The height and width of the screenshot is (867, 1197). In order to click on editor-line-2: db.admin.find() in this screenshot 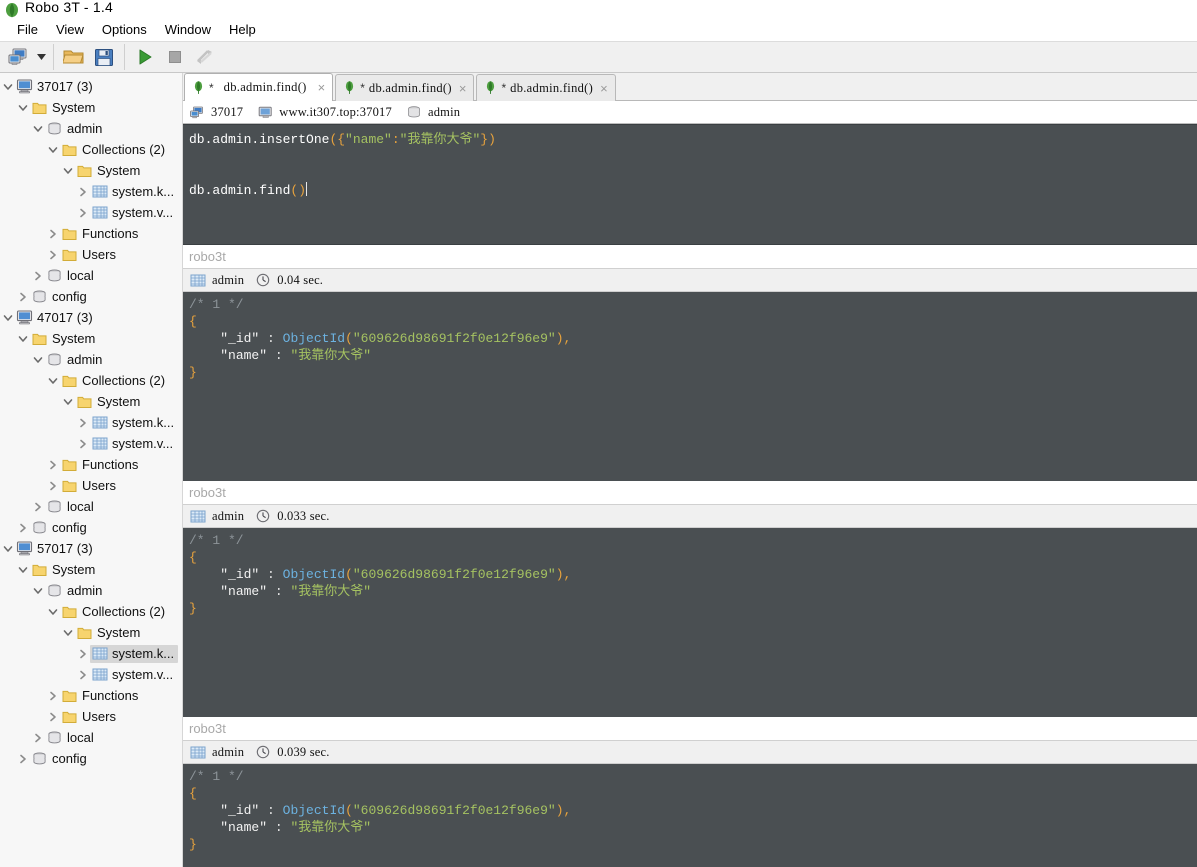, I will do `click(693, 190)`.